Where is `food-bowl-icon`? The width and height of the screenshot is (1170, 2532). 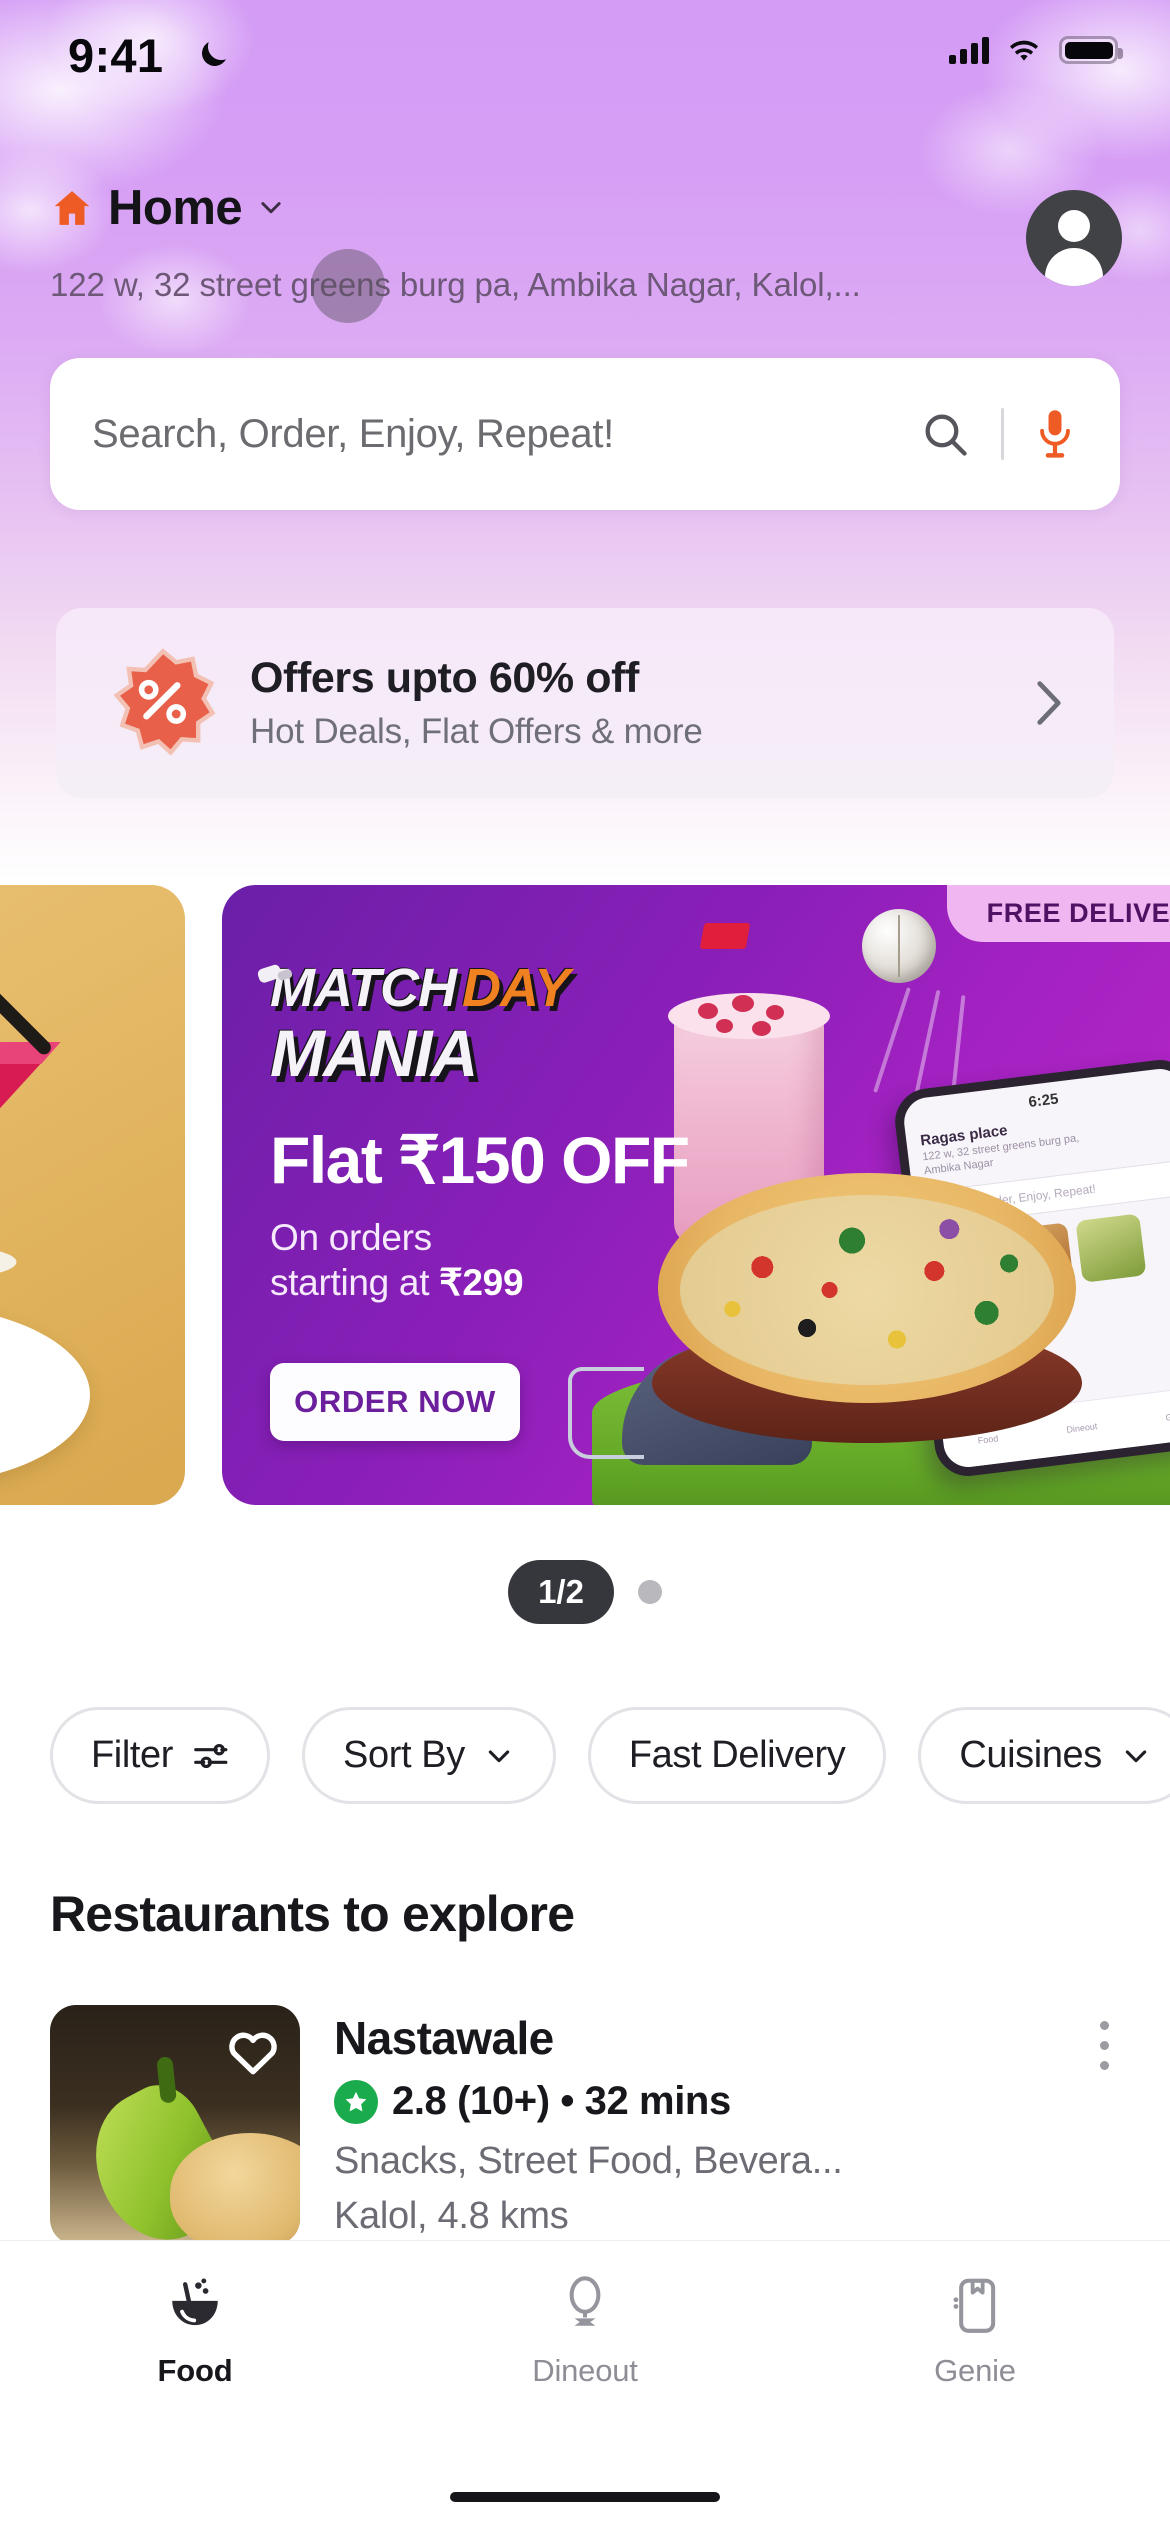
food-bowl-icon is located at coordinates (195, 2302).